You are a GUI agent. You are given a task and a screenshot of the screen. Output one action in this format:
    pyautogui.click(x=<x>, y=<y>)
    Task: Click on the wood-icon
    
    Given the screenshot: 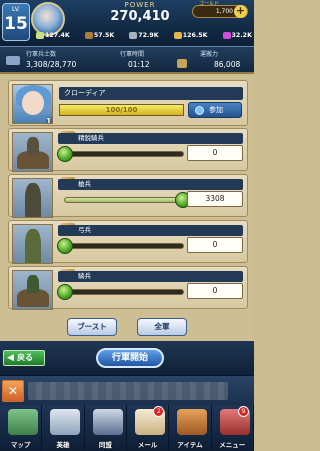 What is the action you would take?
    pyautogui.click(x=88, y=35)
    